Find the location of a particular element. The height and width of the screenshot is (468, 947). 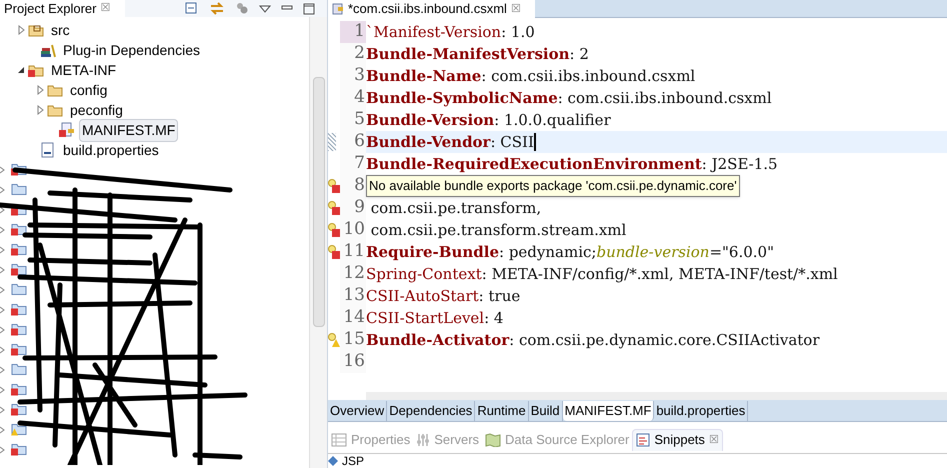

tree-item: build.properties is located at coordinates (111, 150).